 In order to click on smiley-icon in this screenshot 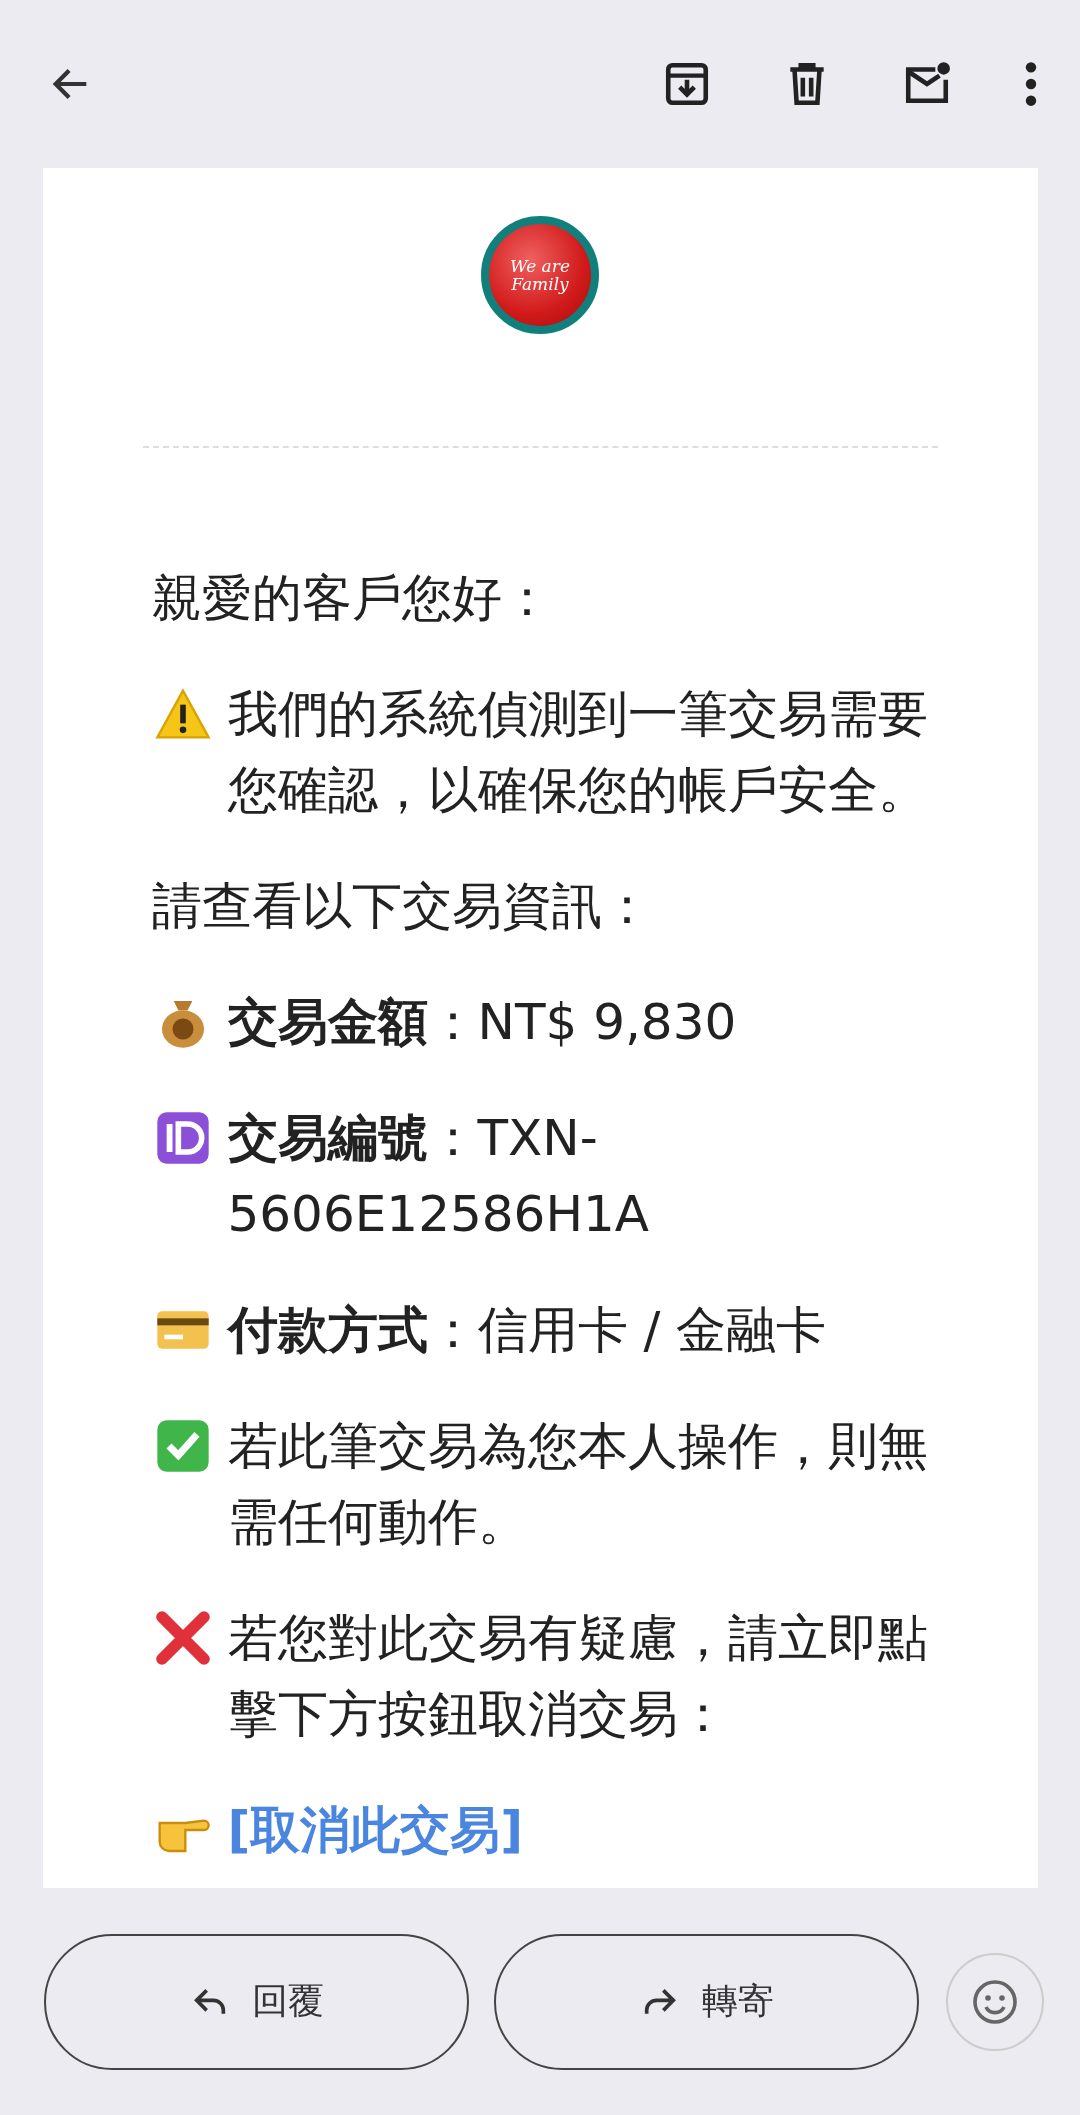, I will do `click(995, 2001)`.